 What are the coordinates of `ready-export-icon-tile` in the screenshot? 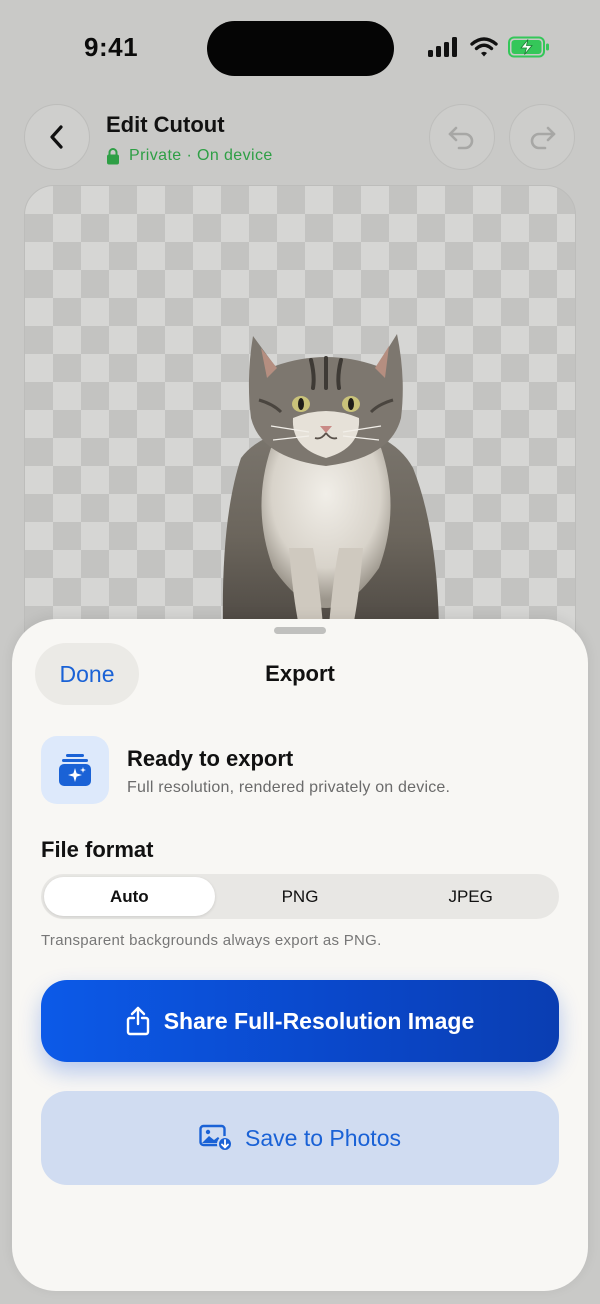 It's located at (75, 770).